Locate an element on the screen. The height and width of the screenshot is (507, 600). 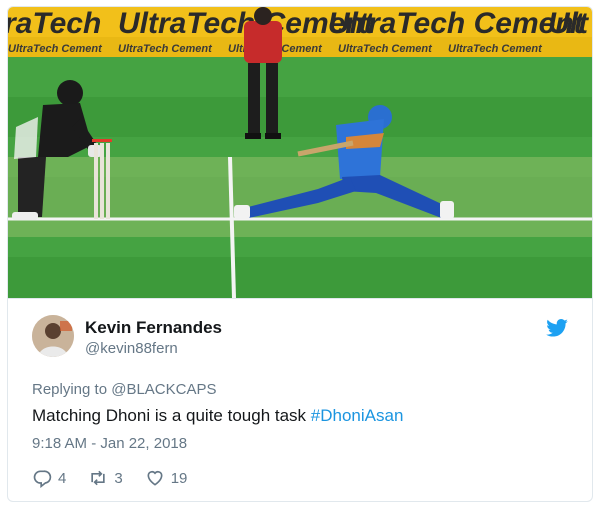
banner-brand-text-2: UltraTech Cement is located at coordinates (457, 23).